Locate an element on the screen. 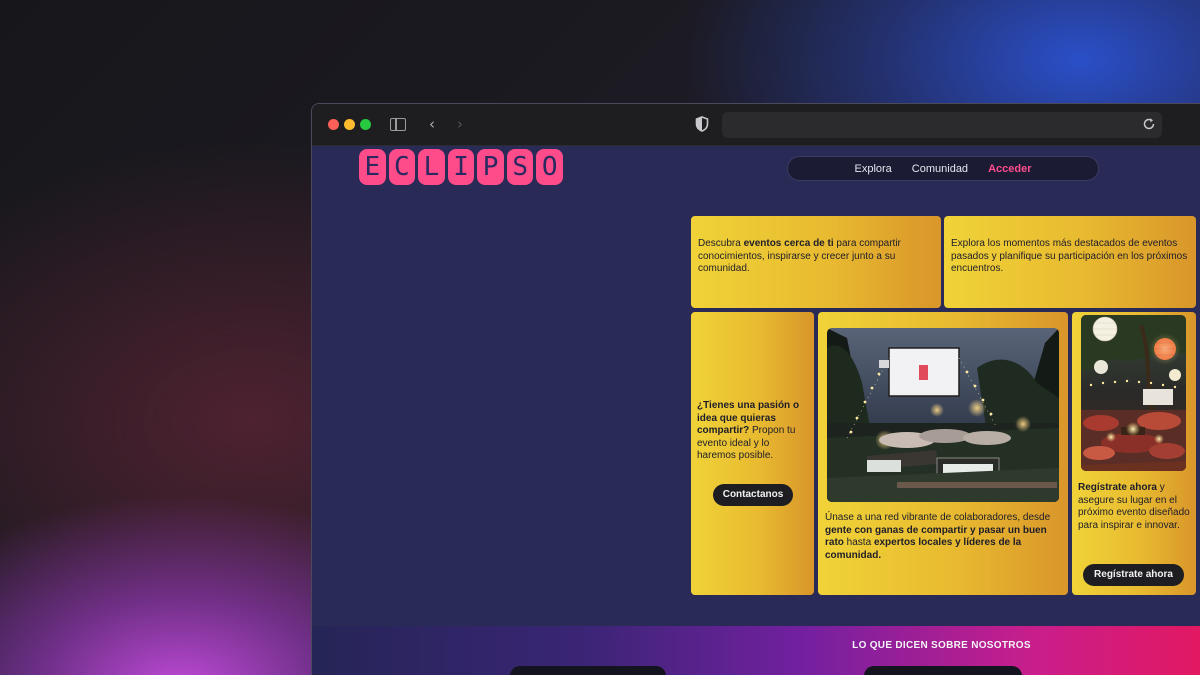  reload-icon is located at coordinates (1149, 124).